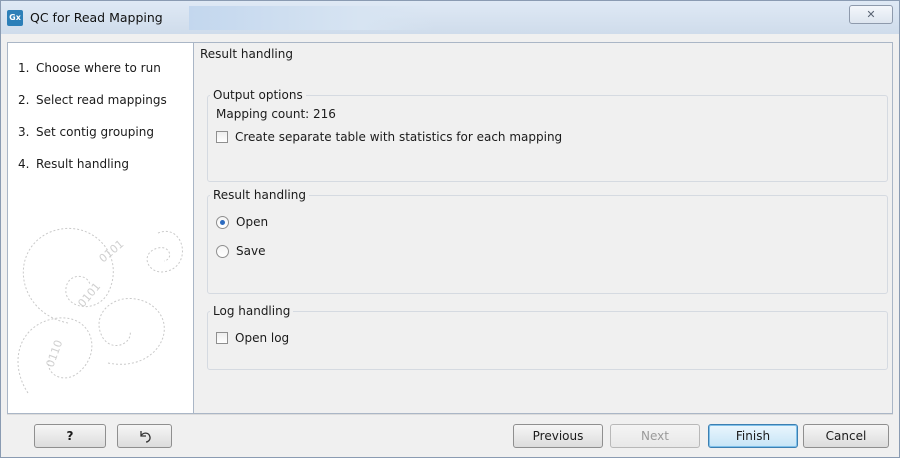 Image resolution: width=901 pixels, height=459 pixels. I want to click on svg-text: 0110, so click(55, 353).